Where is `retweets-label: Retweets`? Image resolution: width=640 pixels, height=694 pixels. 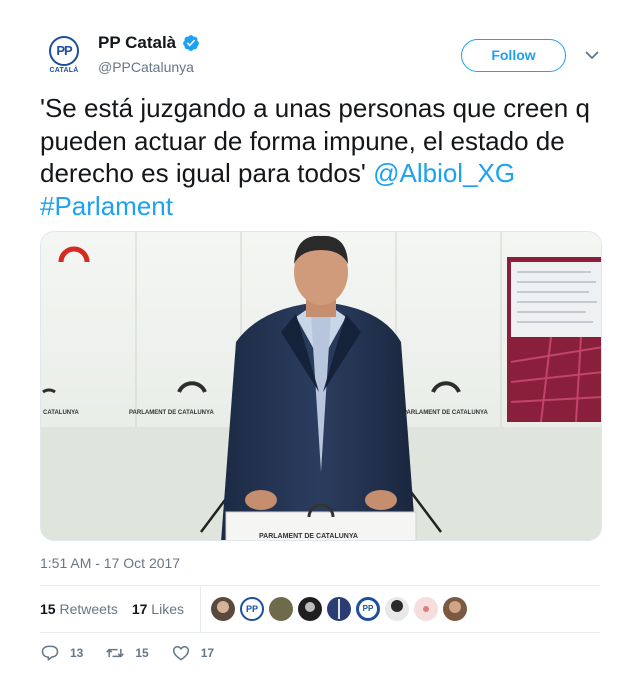 retweets-label: Retweets is located at coordinates (88, 609).